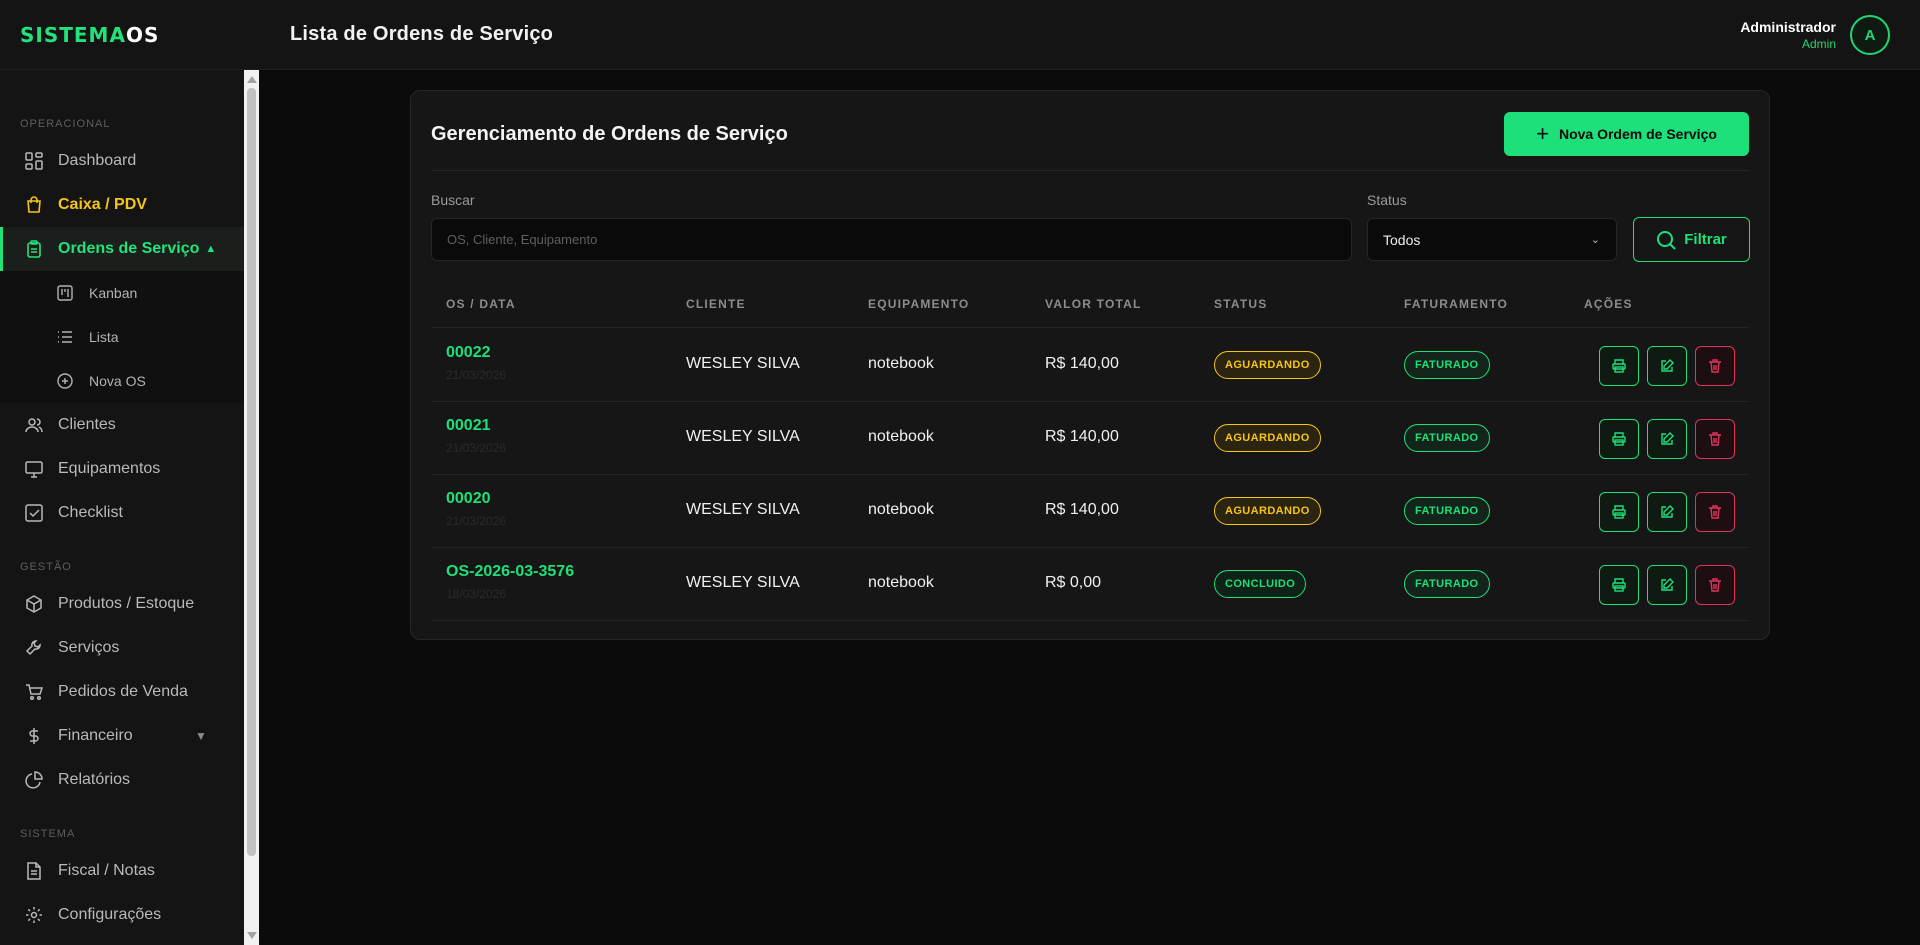 The image size is (1920, 945). I want to click on os-number-link: 00021, so click(468, 426).